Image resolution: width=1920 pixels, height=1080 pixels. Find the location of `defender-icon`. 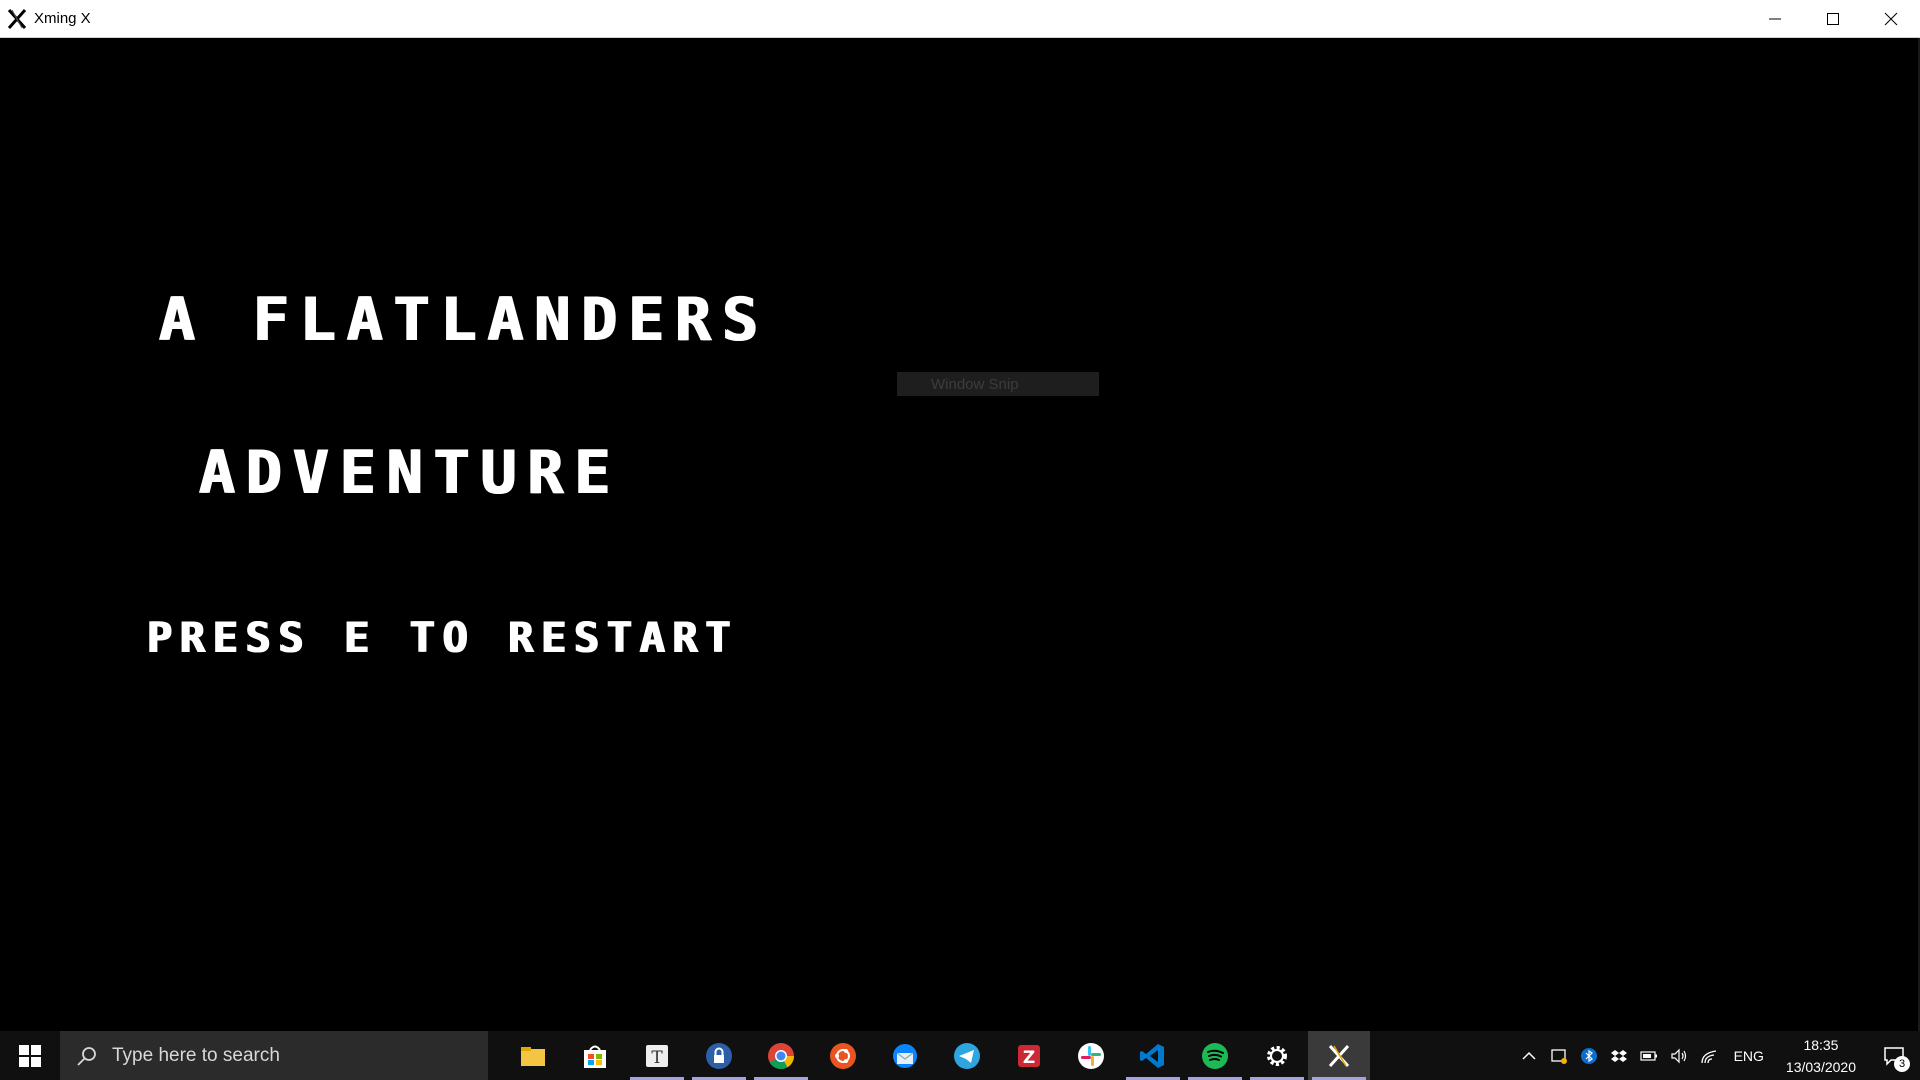

defender-icon is located at coordinates (1558, 1056).